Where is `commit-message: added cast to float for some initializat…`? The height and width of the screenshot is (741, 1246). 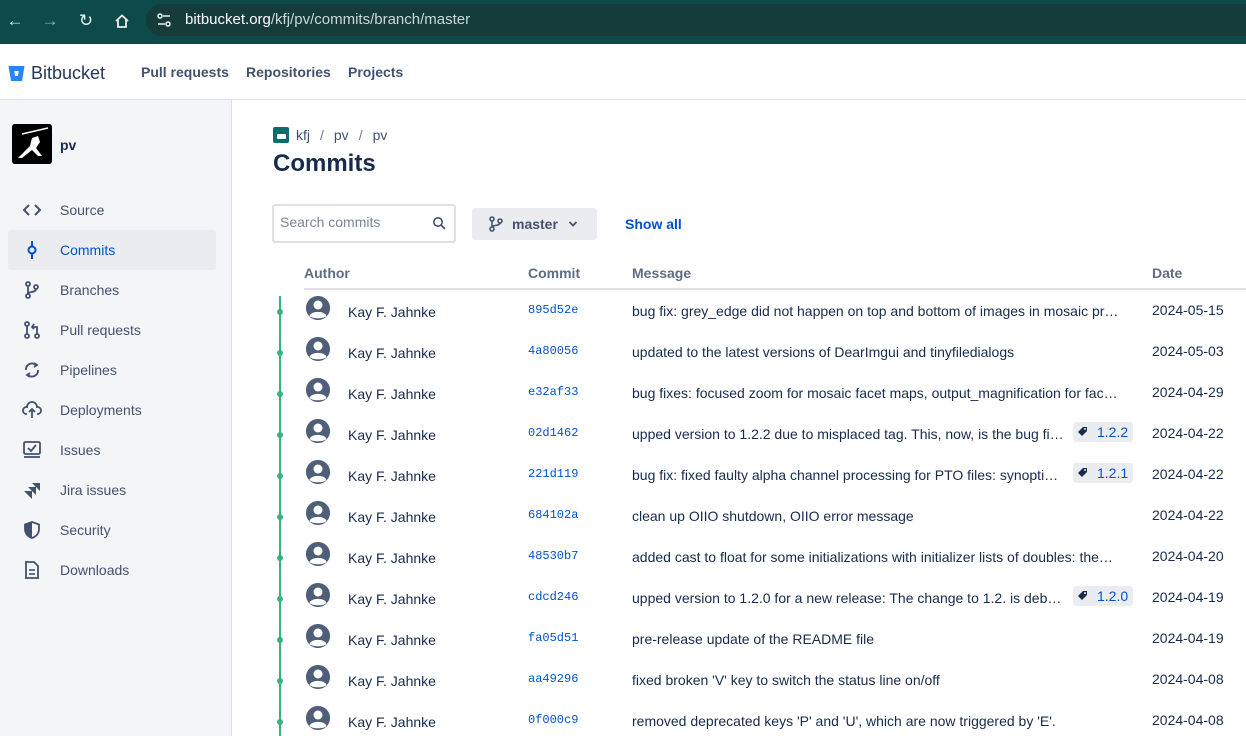
commit-message: added cast to float for some initializat… is located at coordinates (883, 557).